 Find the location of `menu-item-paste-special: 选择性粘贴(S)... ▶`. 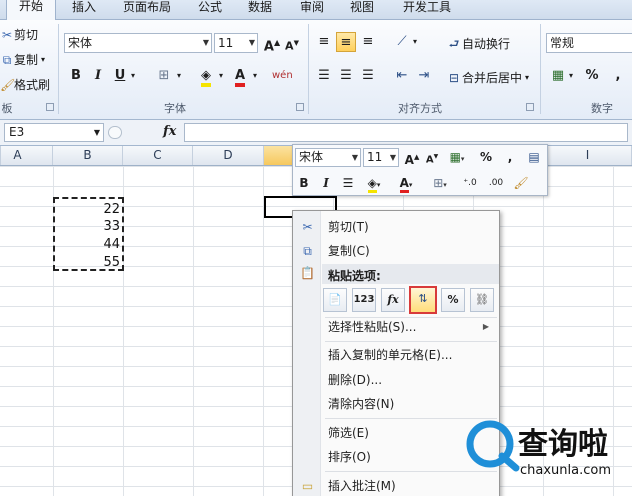

menu-item-paste-special: 选择性粘贴(S)... ▶ is located at coordinates (396, 327).